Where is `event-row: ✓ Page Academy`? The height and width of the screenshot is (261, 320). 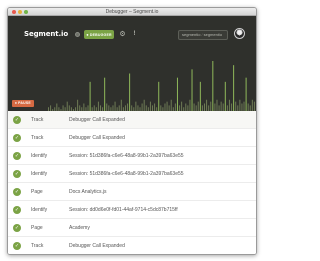
event-row: ✓ Page Academy is located at coordinates (132, 228).